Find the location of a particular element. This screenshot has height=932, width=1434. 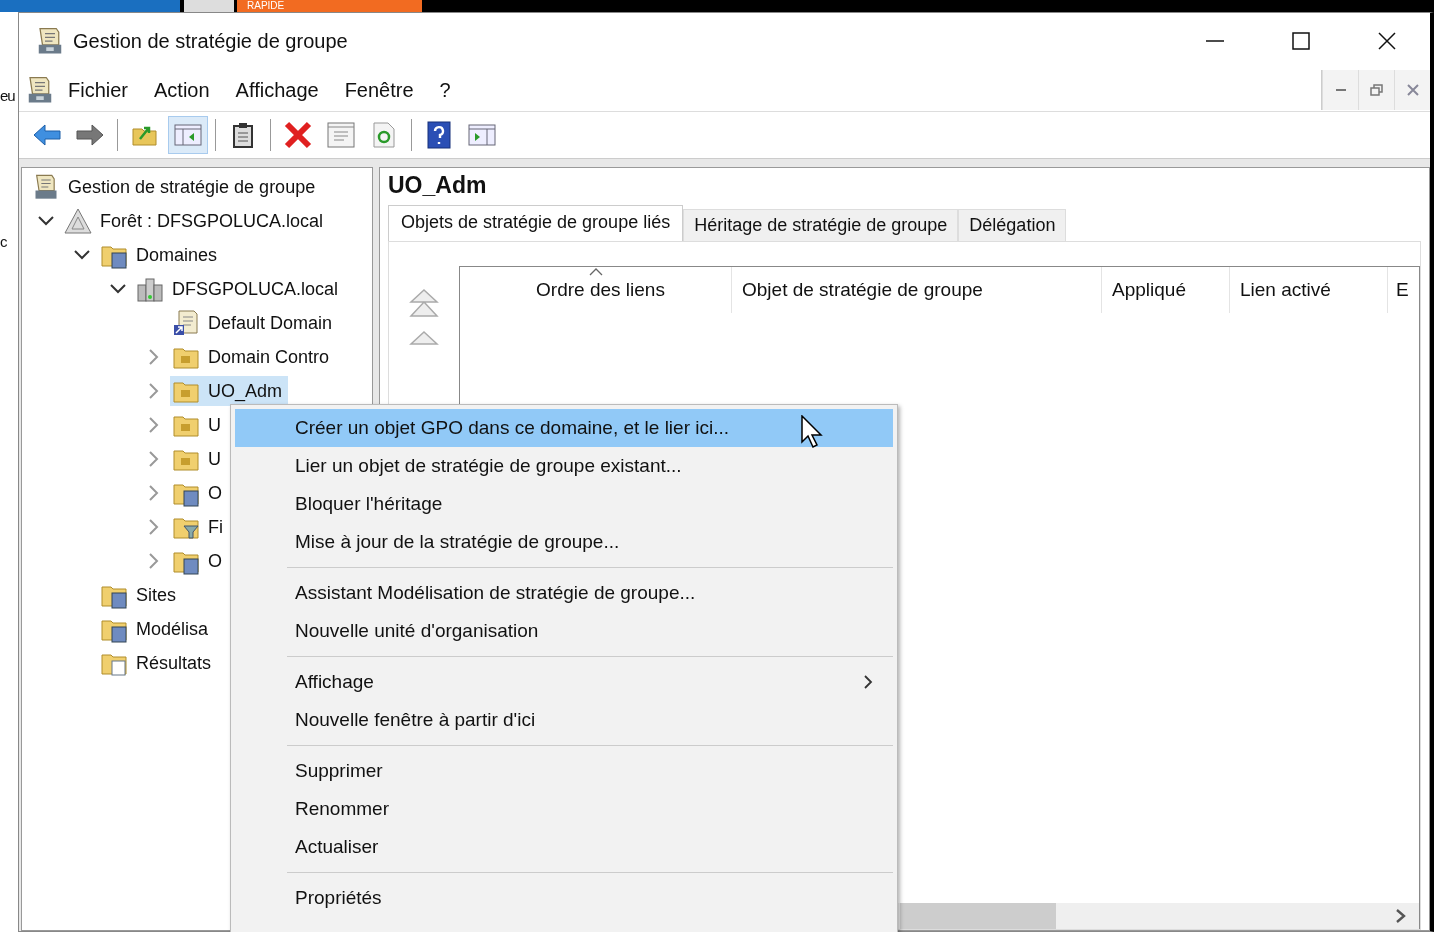

tab: Héritage de stratégie de groupe is located at coordinates (821, 225).